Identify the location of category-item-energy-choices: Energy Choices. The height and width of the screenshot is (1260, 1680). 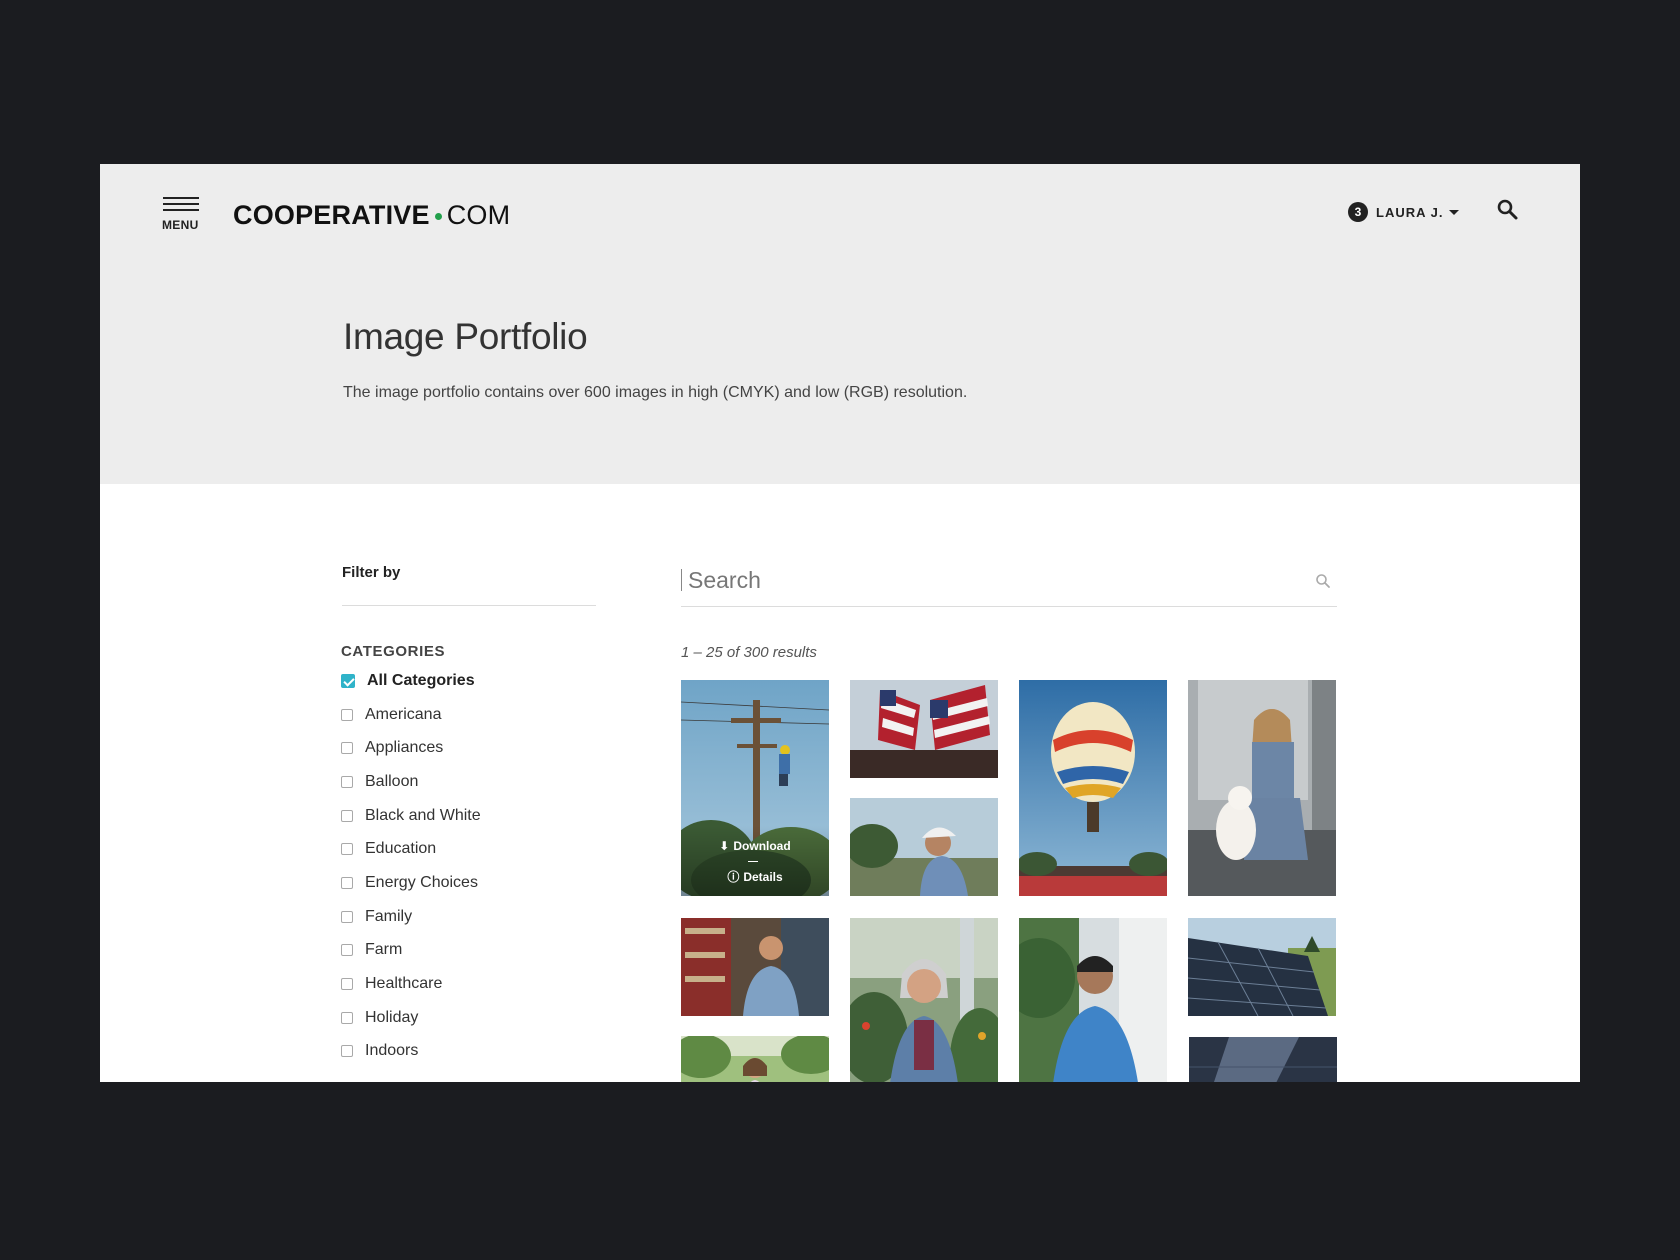
(471, 883).